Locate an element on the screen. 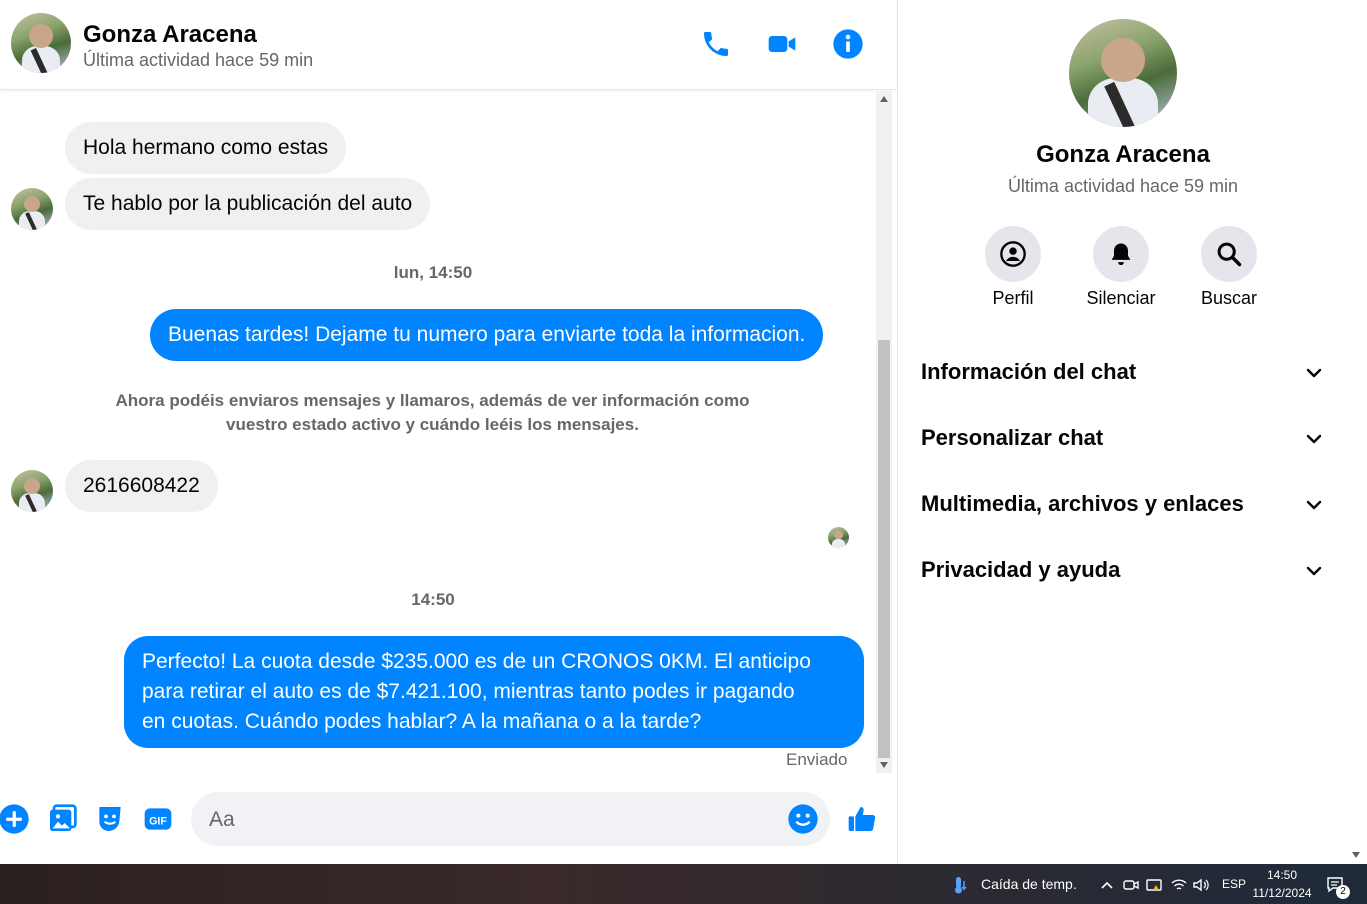 The image size is (1367, 904). search-button is located at coordinates (1229, 254).